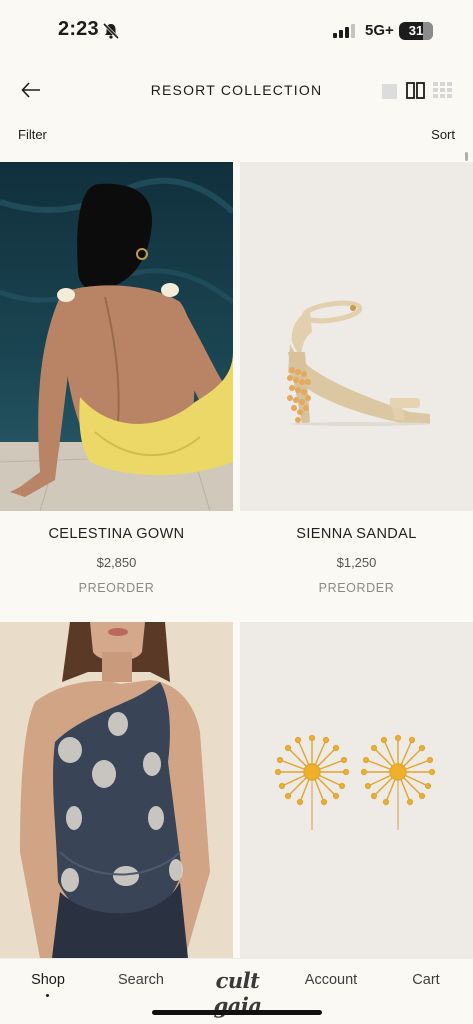  I want to click on tab-cart: Cart, so click(426, 980).